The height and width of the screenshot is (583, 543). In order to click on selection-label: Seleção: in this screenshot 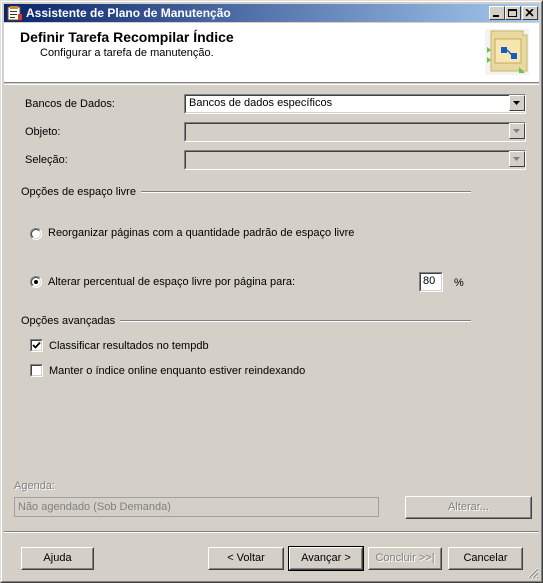, I will do `click(46, 160)`.